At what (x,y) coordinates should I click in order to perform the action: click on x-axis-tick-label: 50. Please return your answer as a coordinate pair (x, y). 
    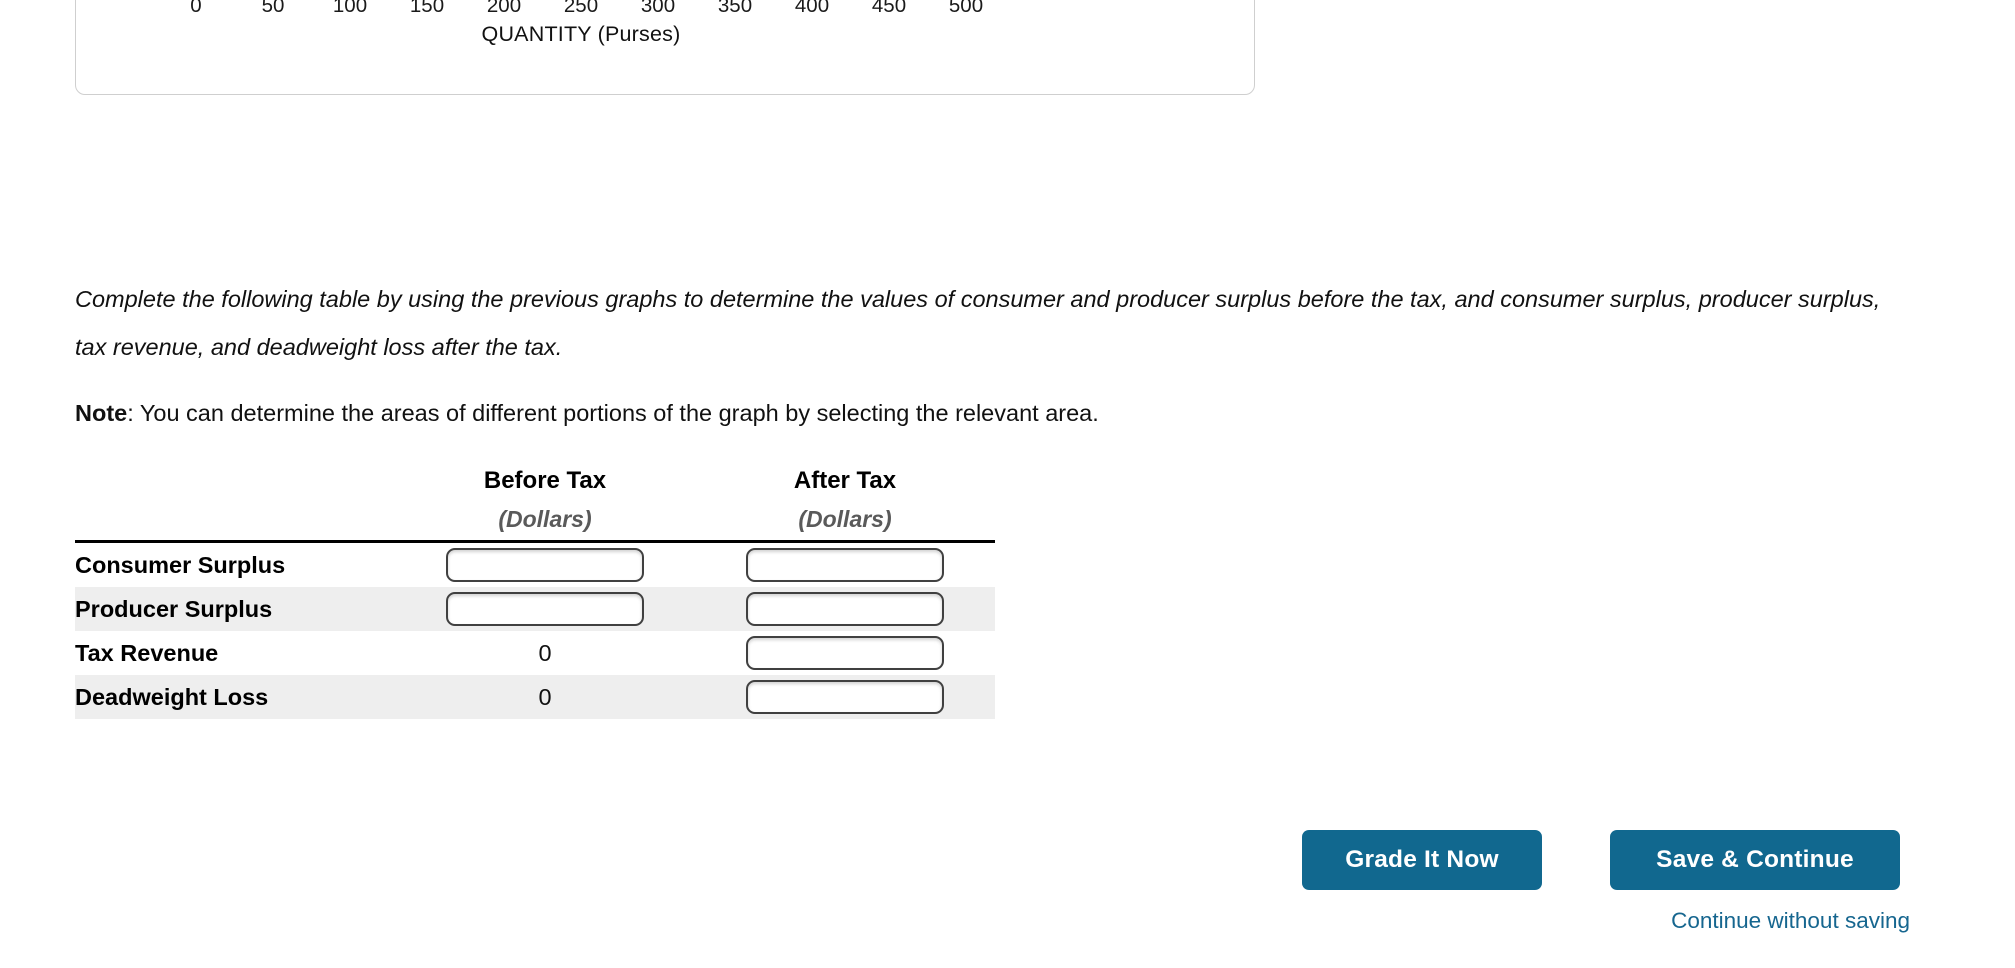
    Looking at the image, I should click on (273, 8).